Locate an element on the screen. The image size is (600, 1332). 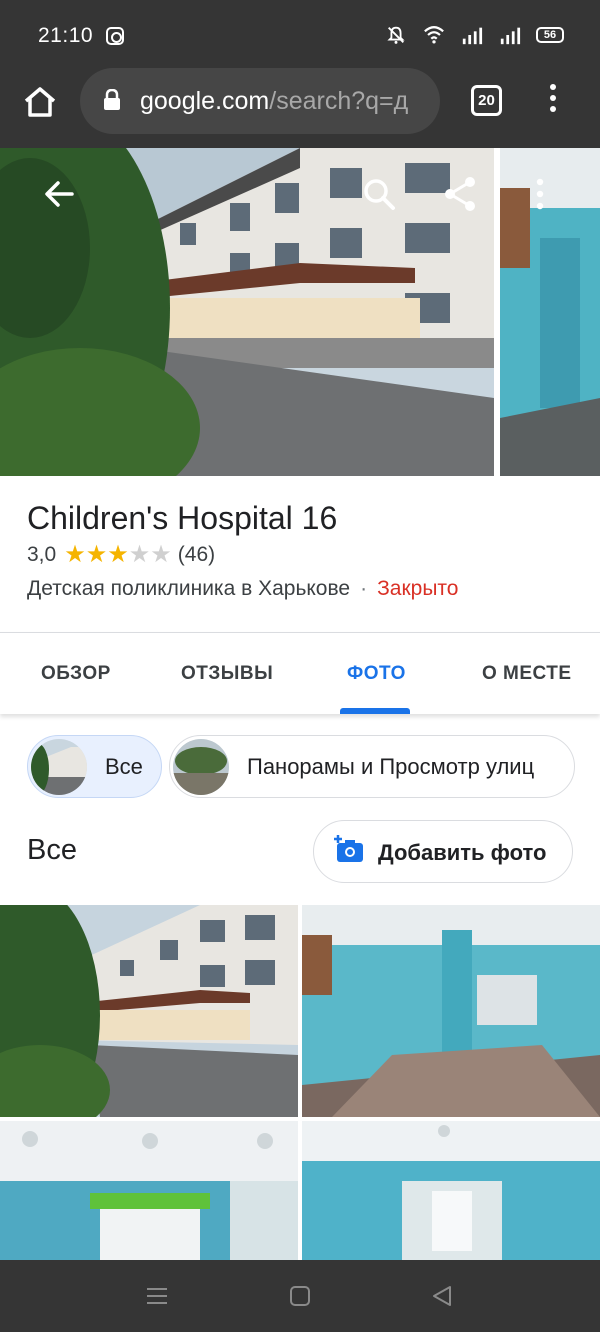
tab-overview: ОБЗОР is located at coordinates (76, 674).